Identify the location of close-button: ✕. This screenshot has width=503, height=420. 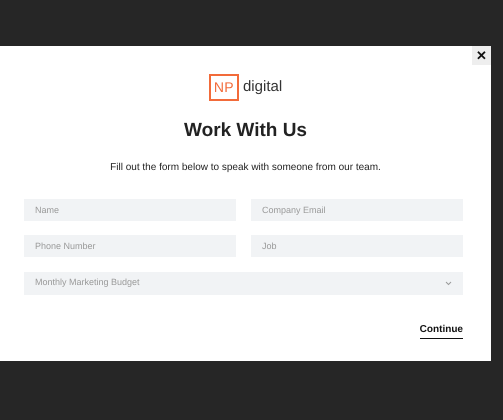
(481, 55).